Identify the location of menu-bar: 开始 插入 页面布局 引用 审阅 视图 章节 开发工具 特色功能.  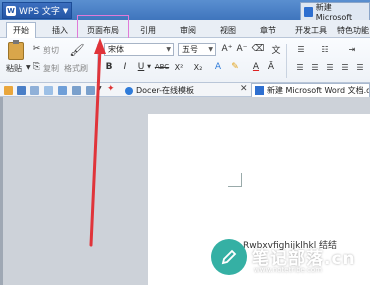
(185, 29).